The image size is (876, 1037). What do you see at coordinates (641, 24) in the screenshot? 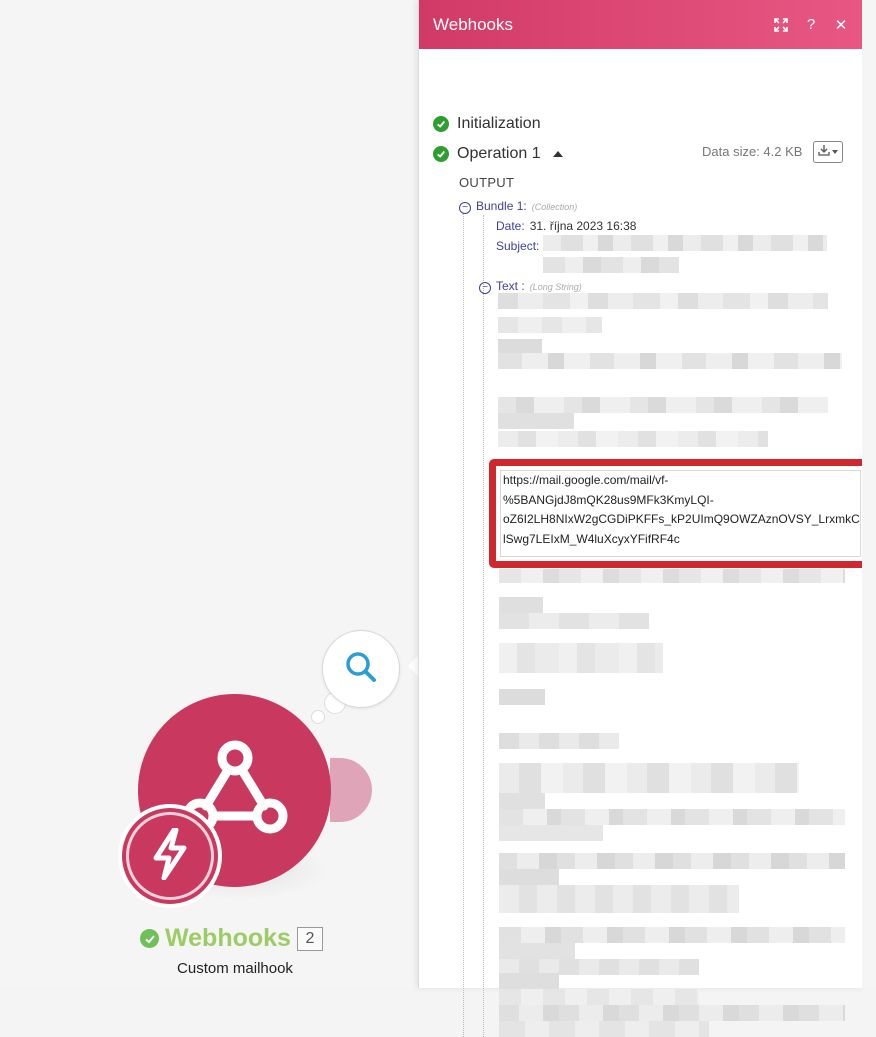
I see `panel-header: Webhooks ? ✕` at bounding box center [641, 24].